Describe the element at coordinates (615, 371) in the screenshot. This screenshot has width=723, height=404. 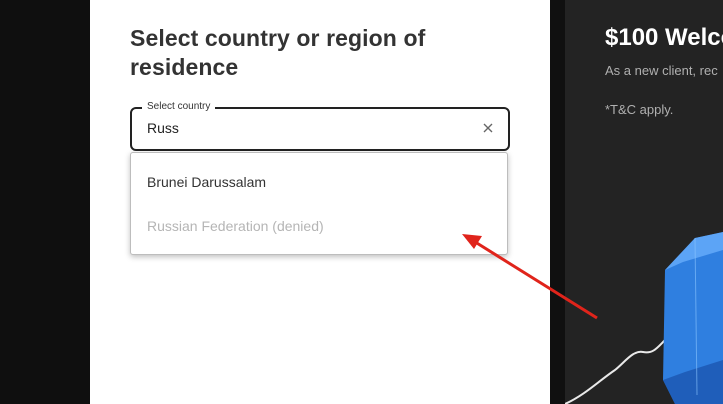
I see `glow-line` at that location.